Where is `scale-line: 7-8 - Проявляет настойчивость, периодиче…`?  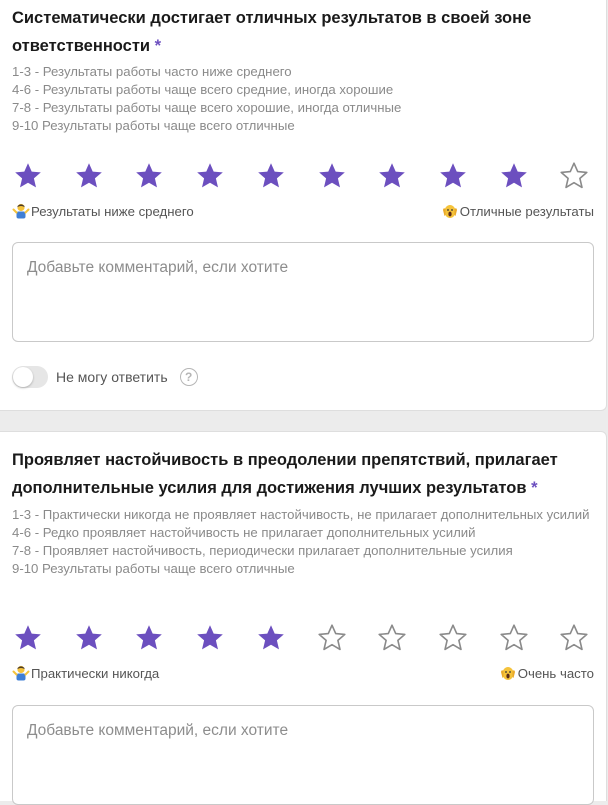 scale-line: 7-8 - Проявляет настойчивость, периодиче… is located at coordinates (262, 550).